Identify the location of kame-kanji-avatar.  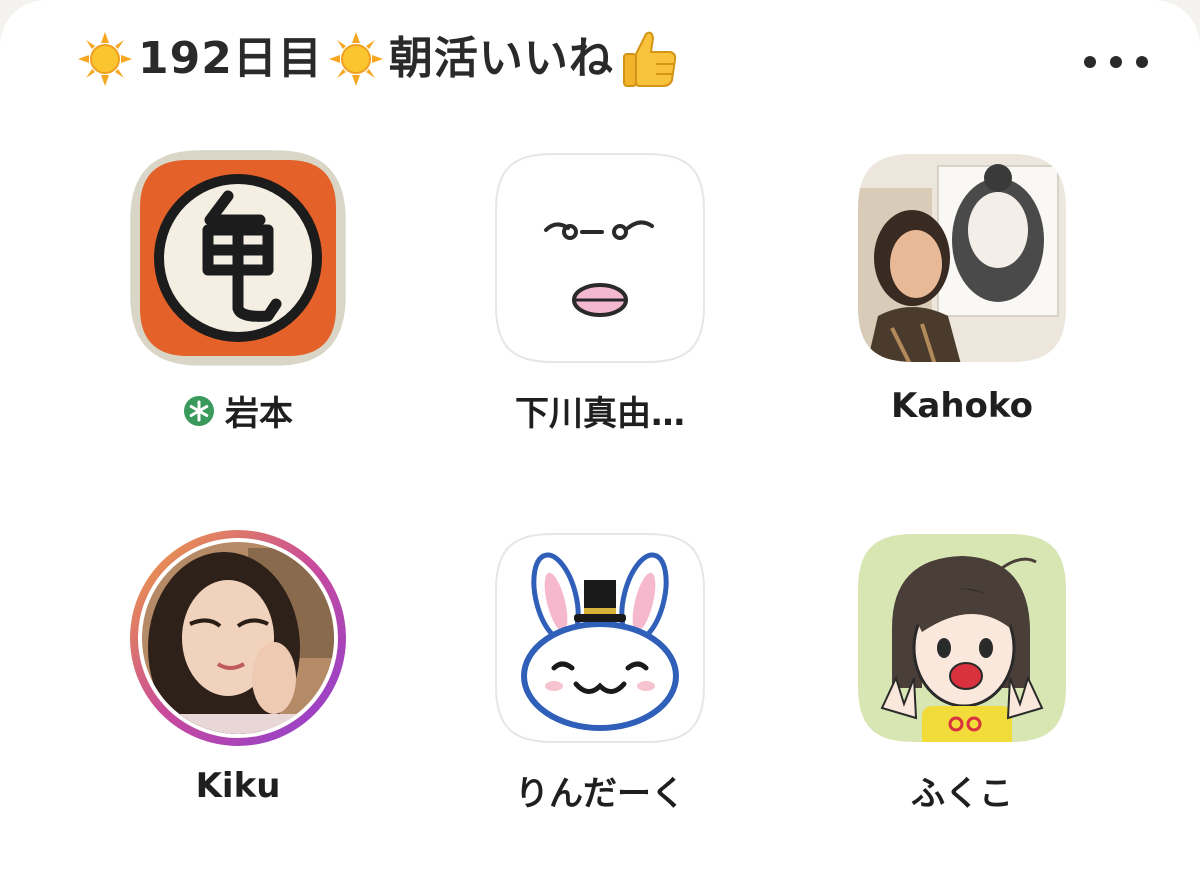
(238, 258).